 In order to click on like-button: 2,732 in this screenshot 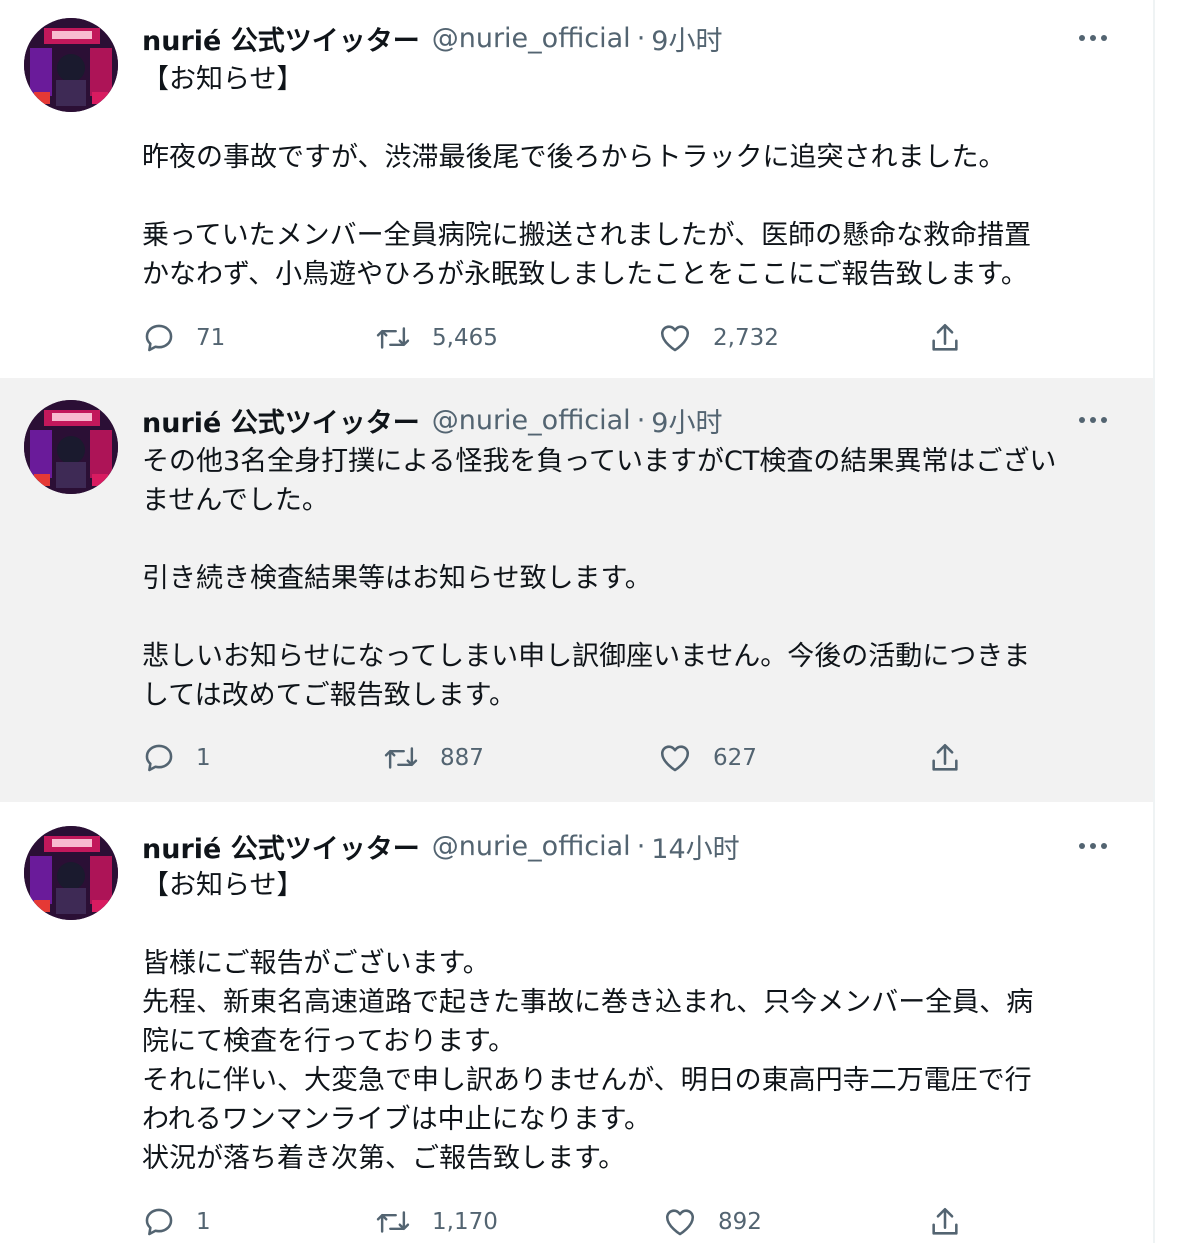, I will do `click(718, 338)`.